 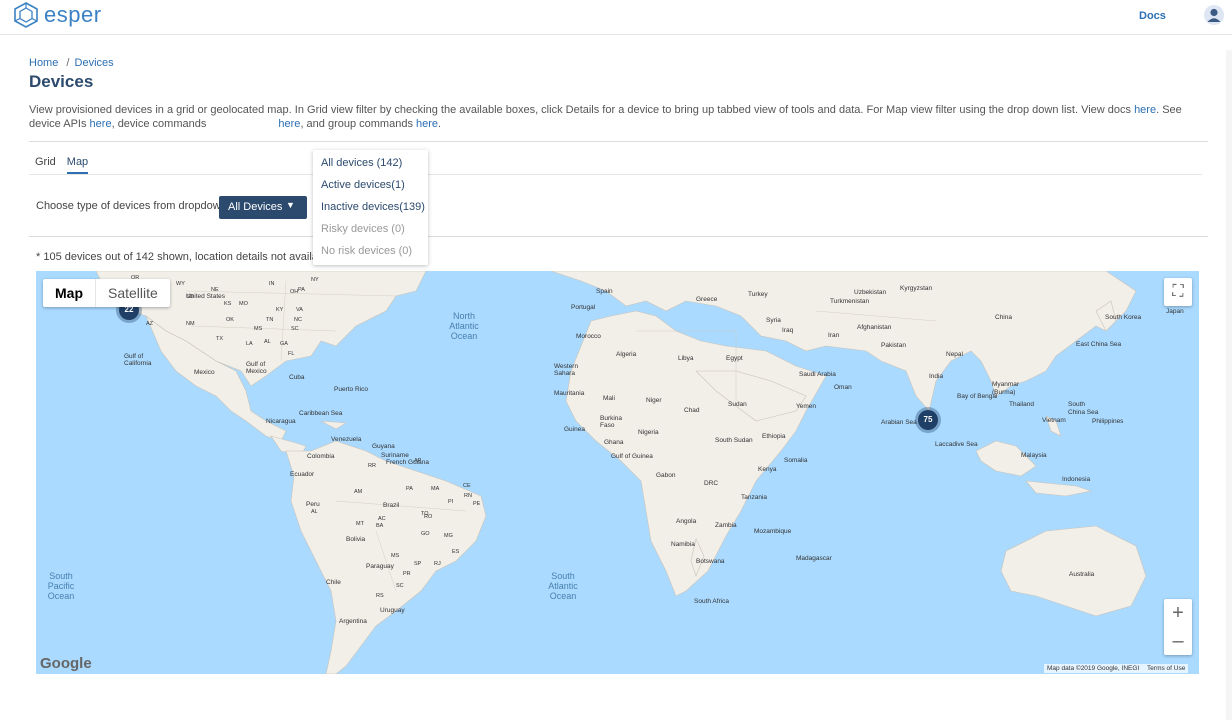 I want to click on map-label: Greece, so click(x=707, y=299).